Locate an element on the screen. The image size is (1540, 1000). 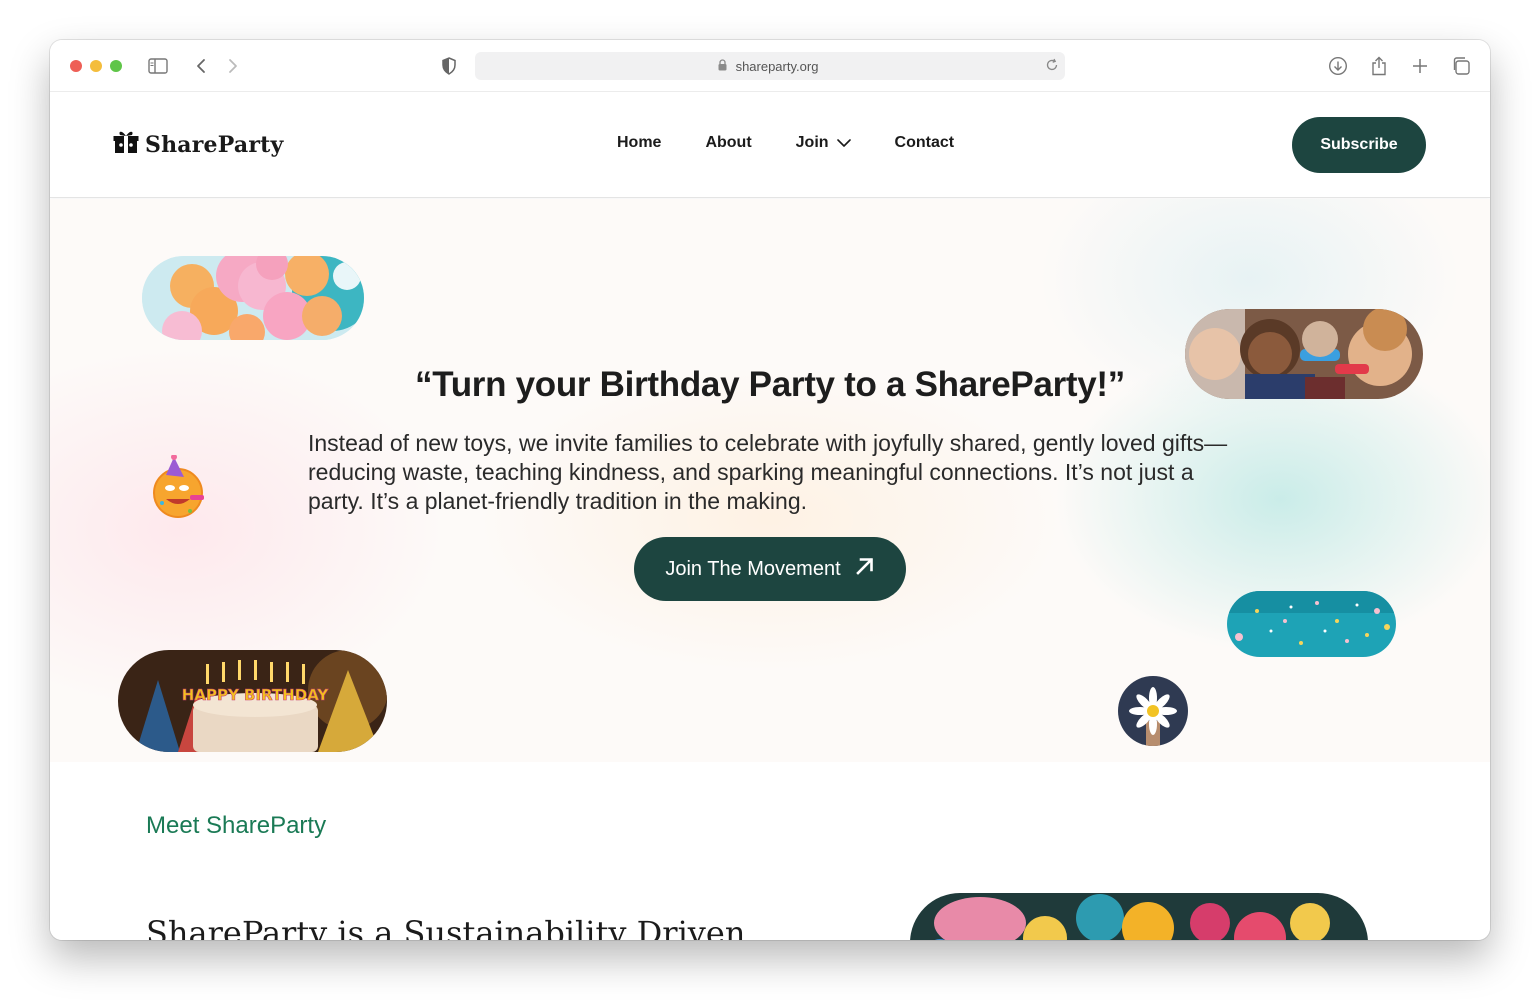
main-nav: Home About Join Contact is located at coordinates (807, 143).